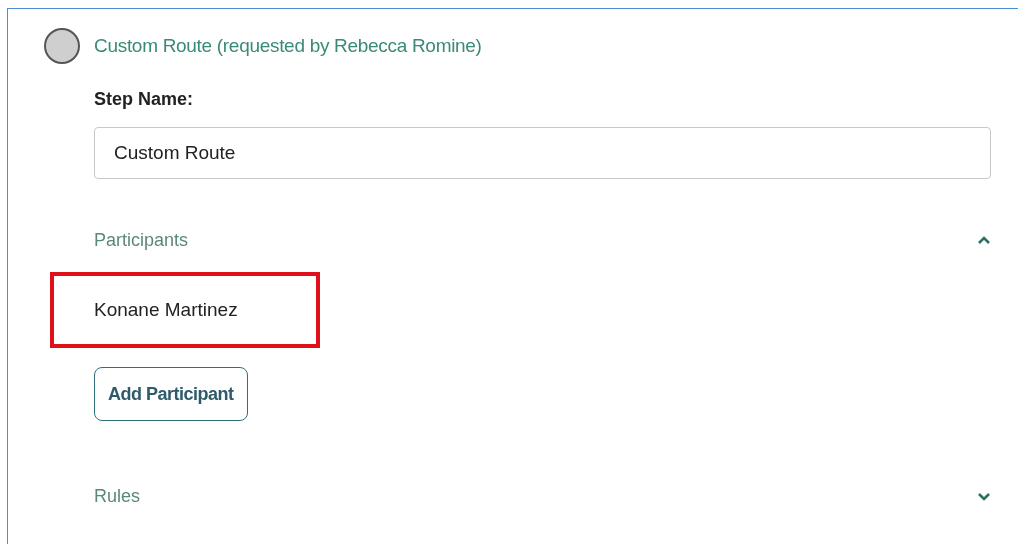 This screenshot has height=544, width=1018. What do you see at coordinates (141, 240) in the screenshot?
I see `section-header: Participants` at bounding box center [141, 240].